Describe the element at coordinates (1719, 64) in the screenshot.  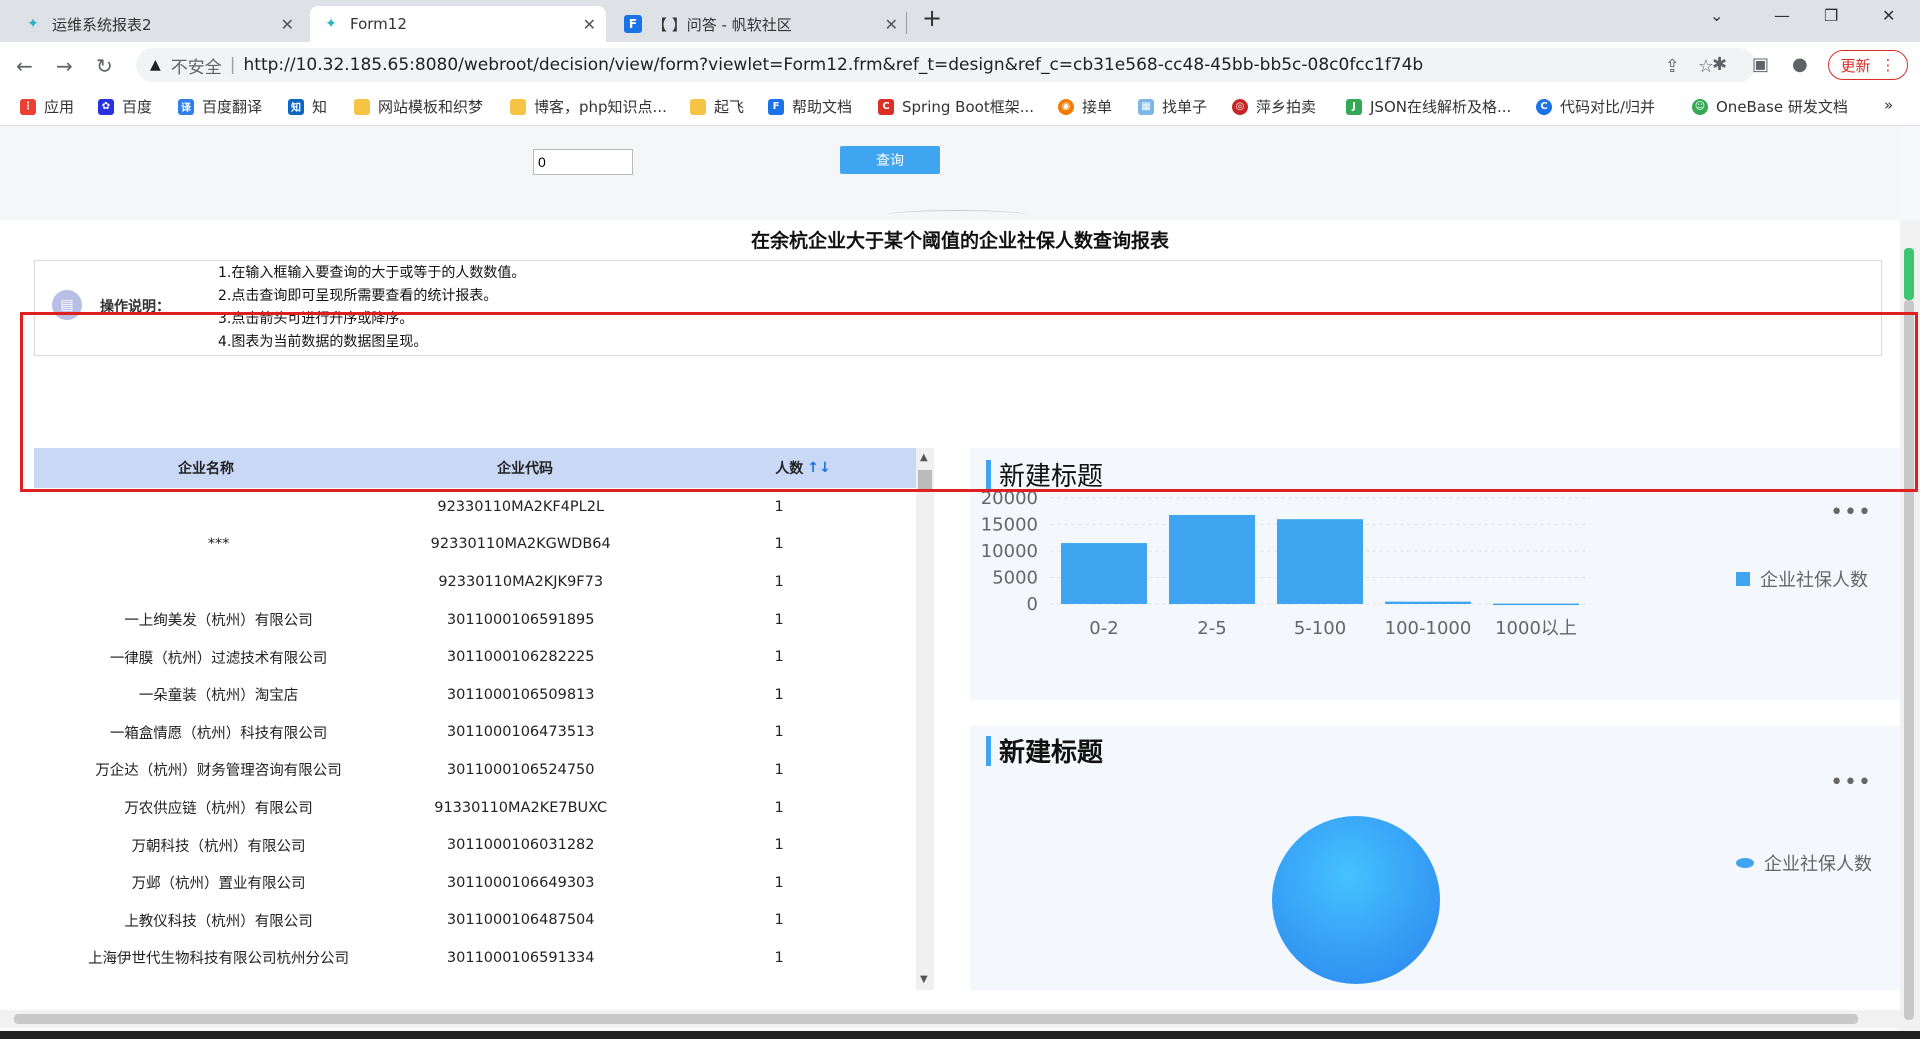
I see `extensions-icon: ✱` at that location.